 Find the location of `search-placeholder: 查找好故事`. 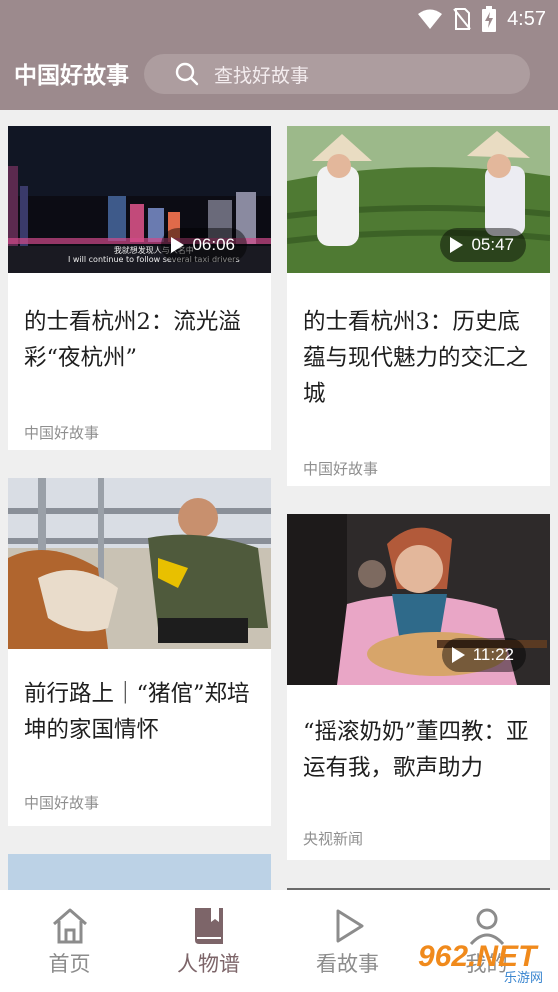

search-placeholder: 查找好故事 is located at coordinates (262, 75).